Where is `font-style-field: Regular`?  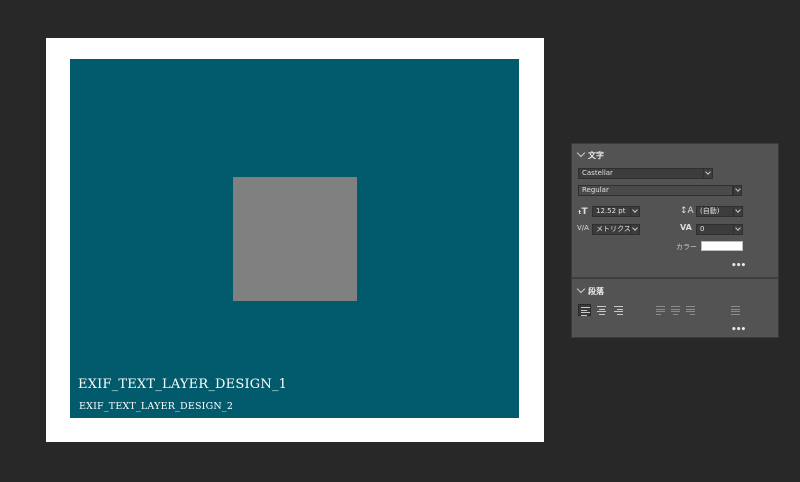 font-style-field: Regular is located at coordinates (655, 190).